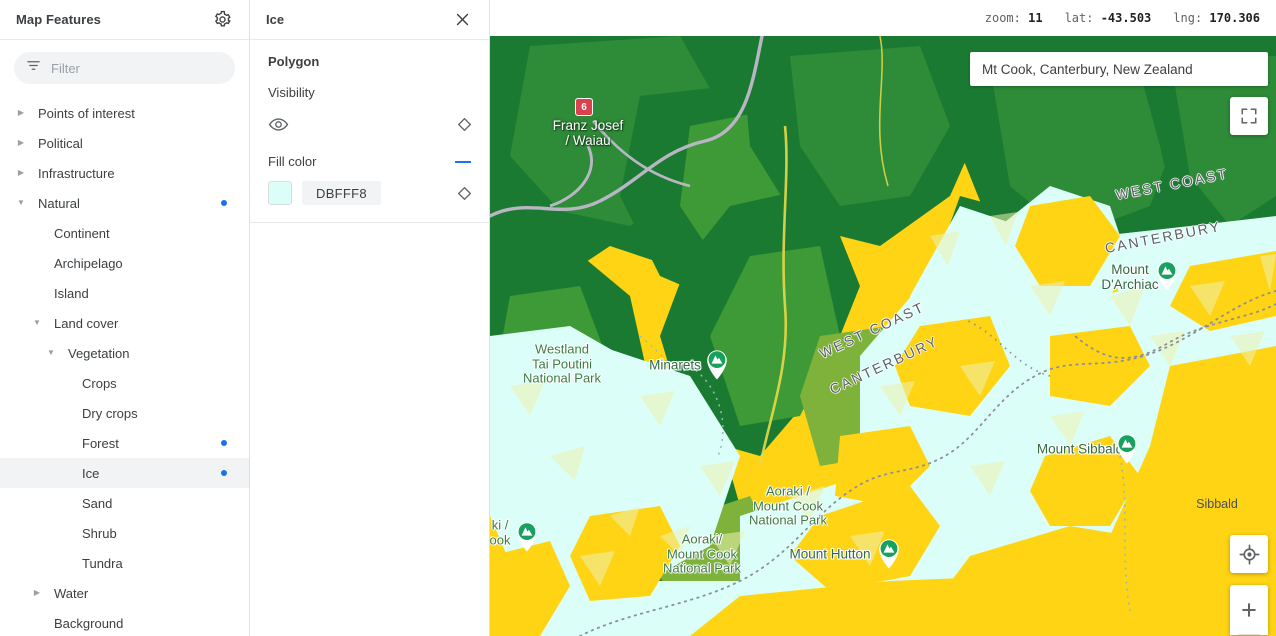 The image size is (1276, 636). Describe the element at coordinates (124, 383) in the screenshot. I see `sidebar-item-crops: Crops` at that location.